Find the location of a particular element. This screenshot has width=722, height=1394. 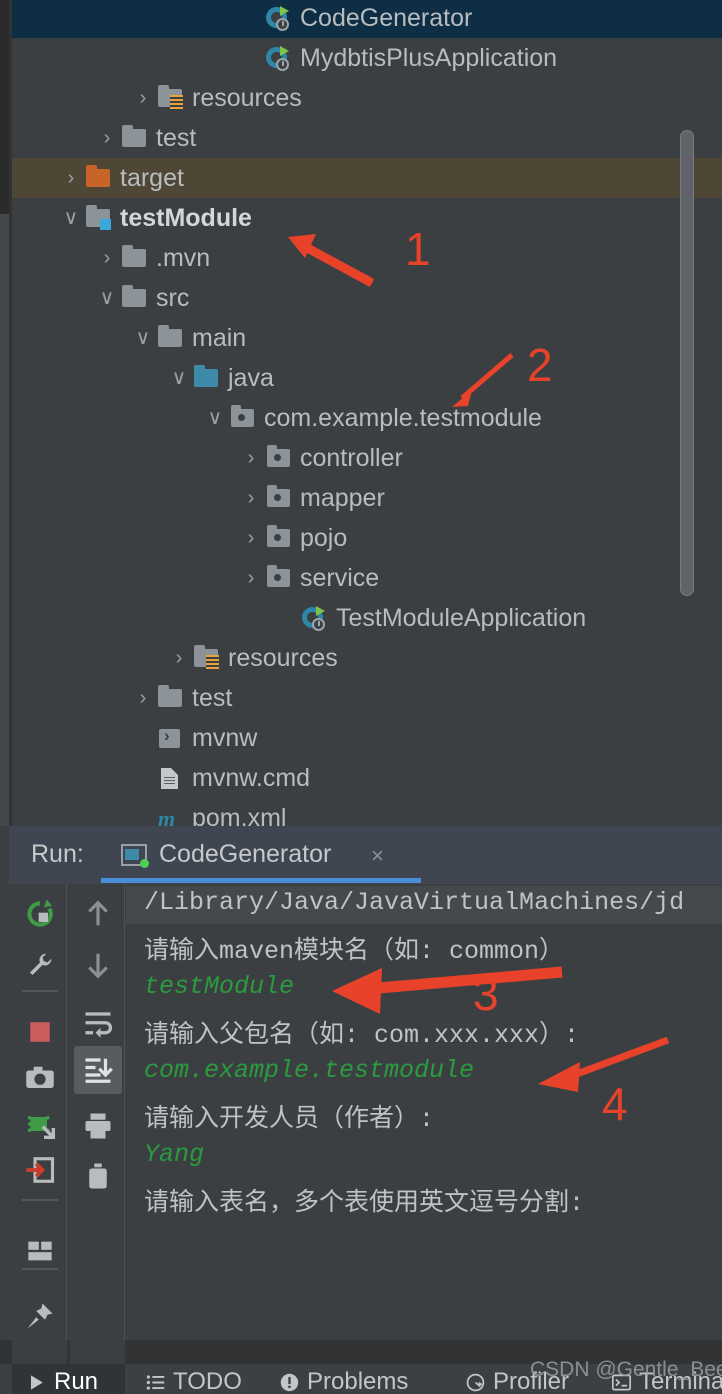

tree-node-label: src is located at coordinates (173, 297).